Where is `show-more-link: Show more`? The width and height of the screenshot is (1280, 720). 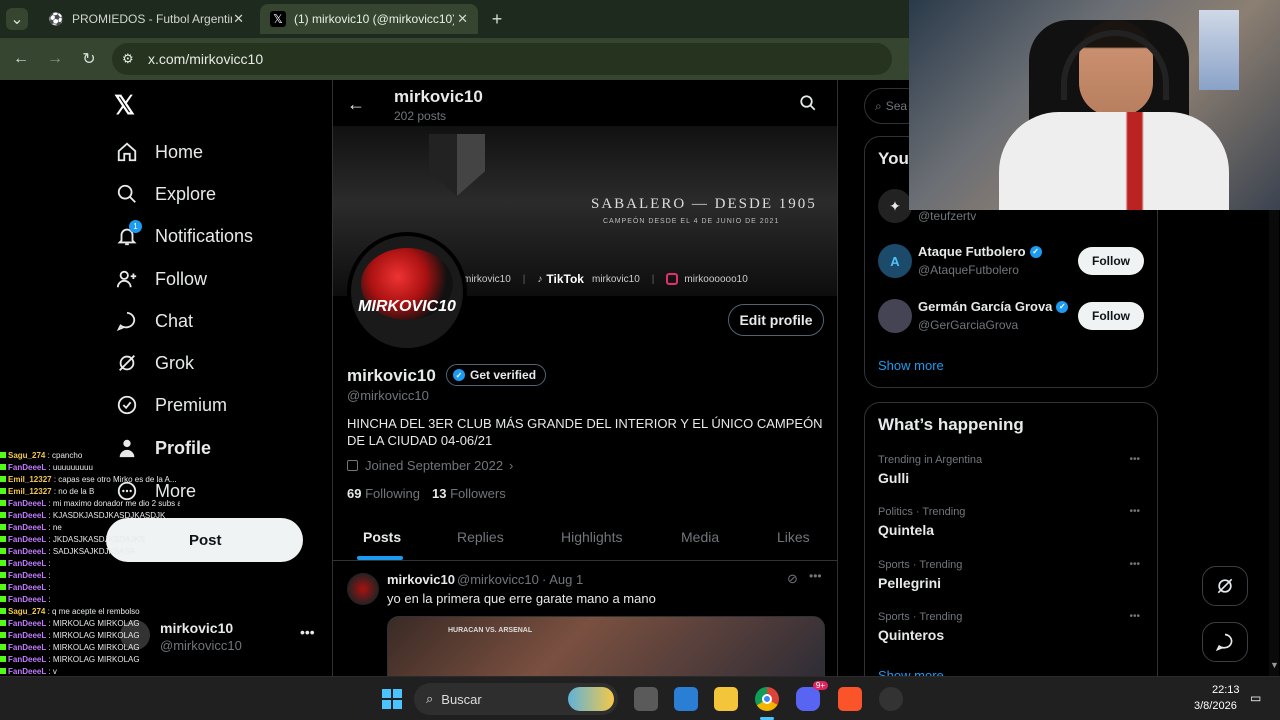
show-more-link: Show more is located at coordinates (911, 365).